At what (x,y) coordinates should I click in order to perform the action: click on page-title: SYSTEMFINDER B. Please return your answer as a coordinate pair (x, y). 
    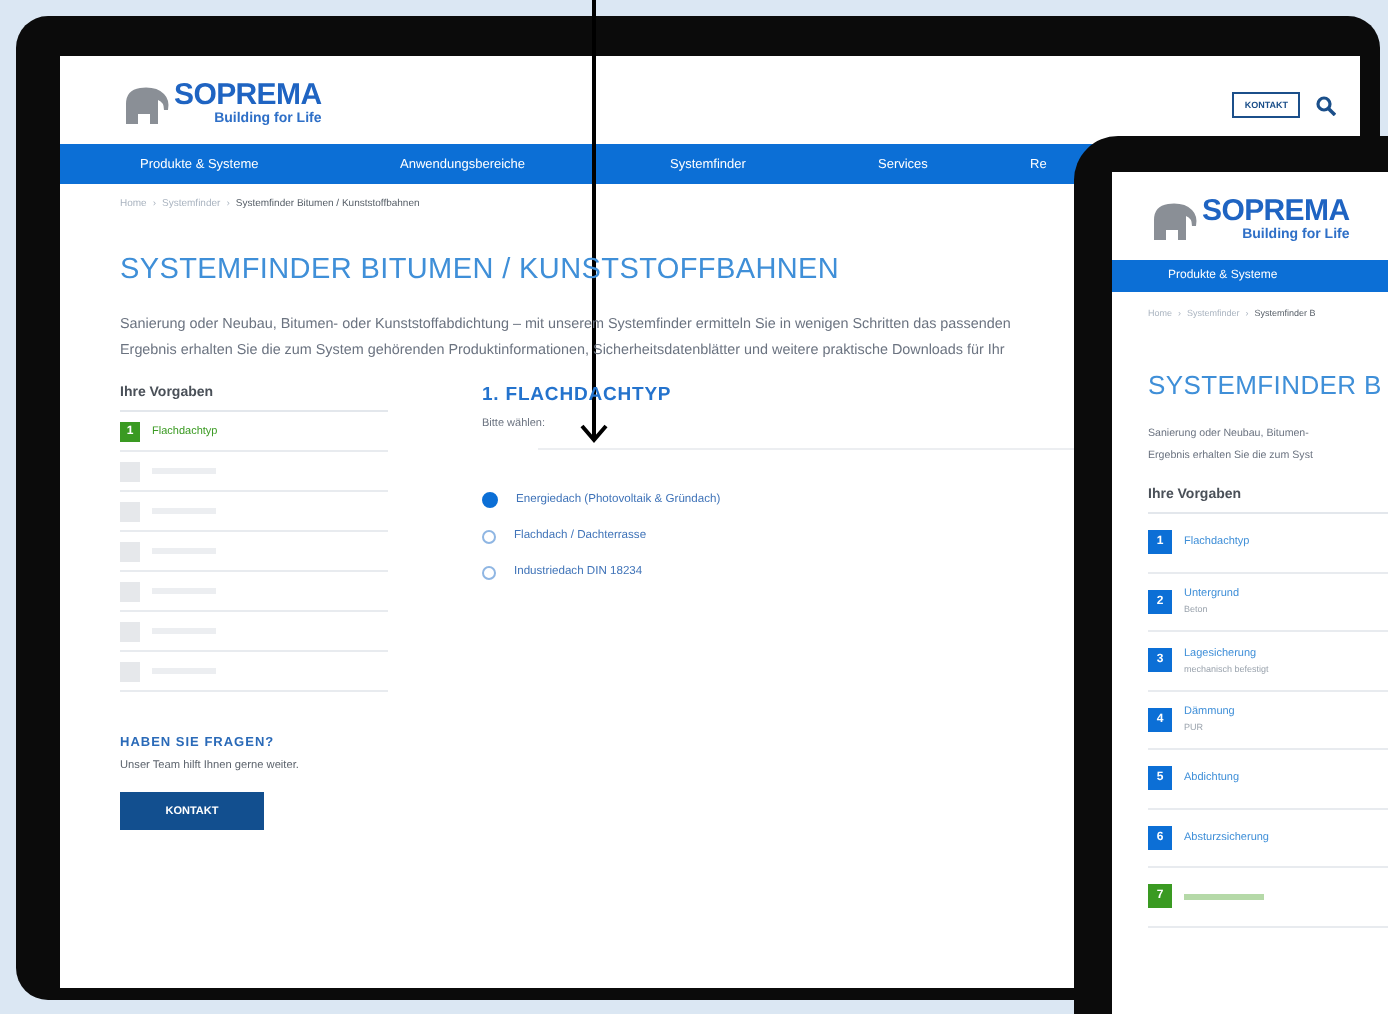
    Looking at the image, I should click on (1265, 385).